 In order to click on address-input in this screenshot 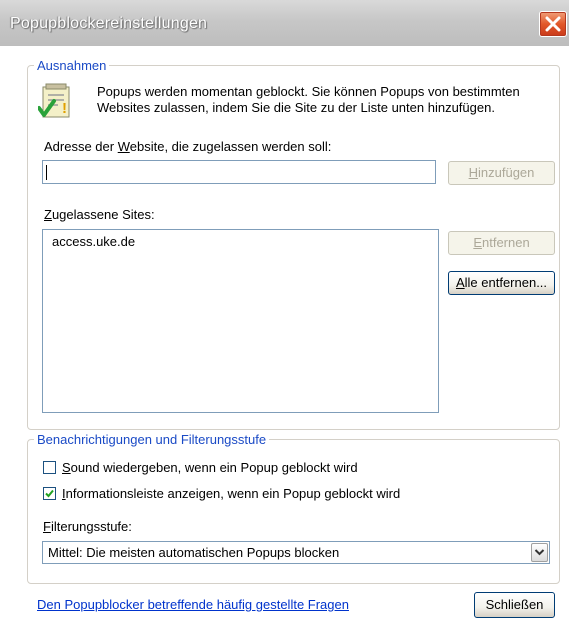, I will do `click(239, 172)`.